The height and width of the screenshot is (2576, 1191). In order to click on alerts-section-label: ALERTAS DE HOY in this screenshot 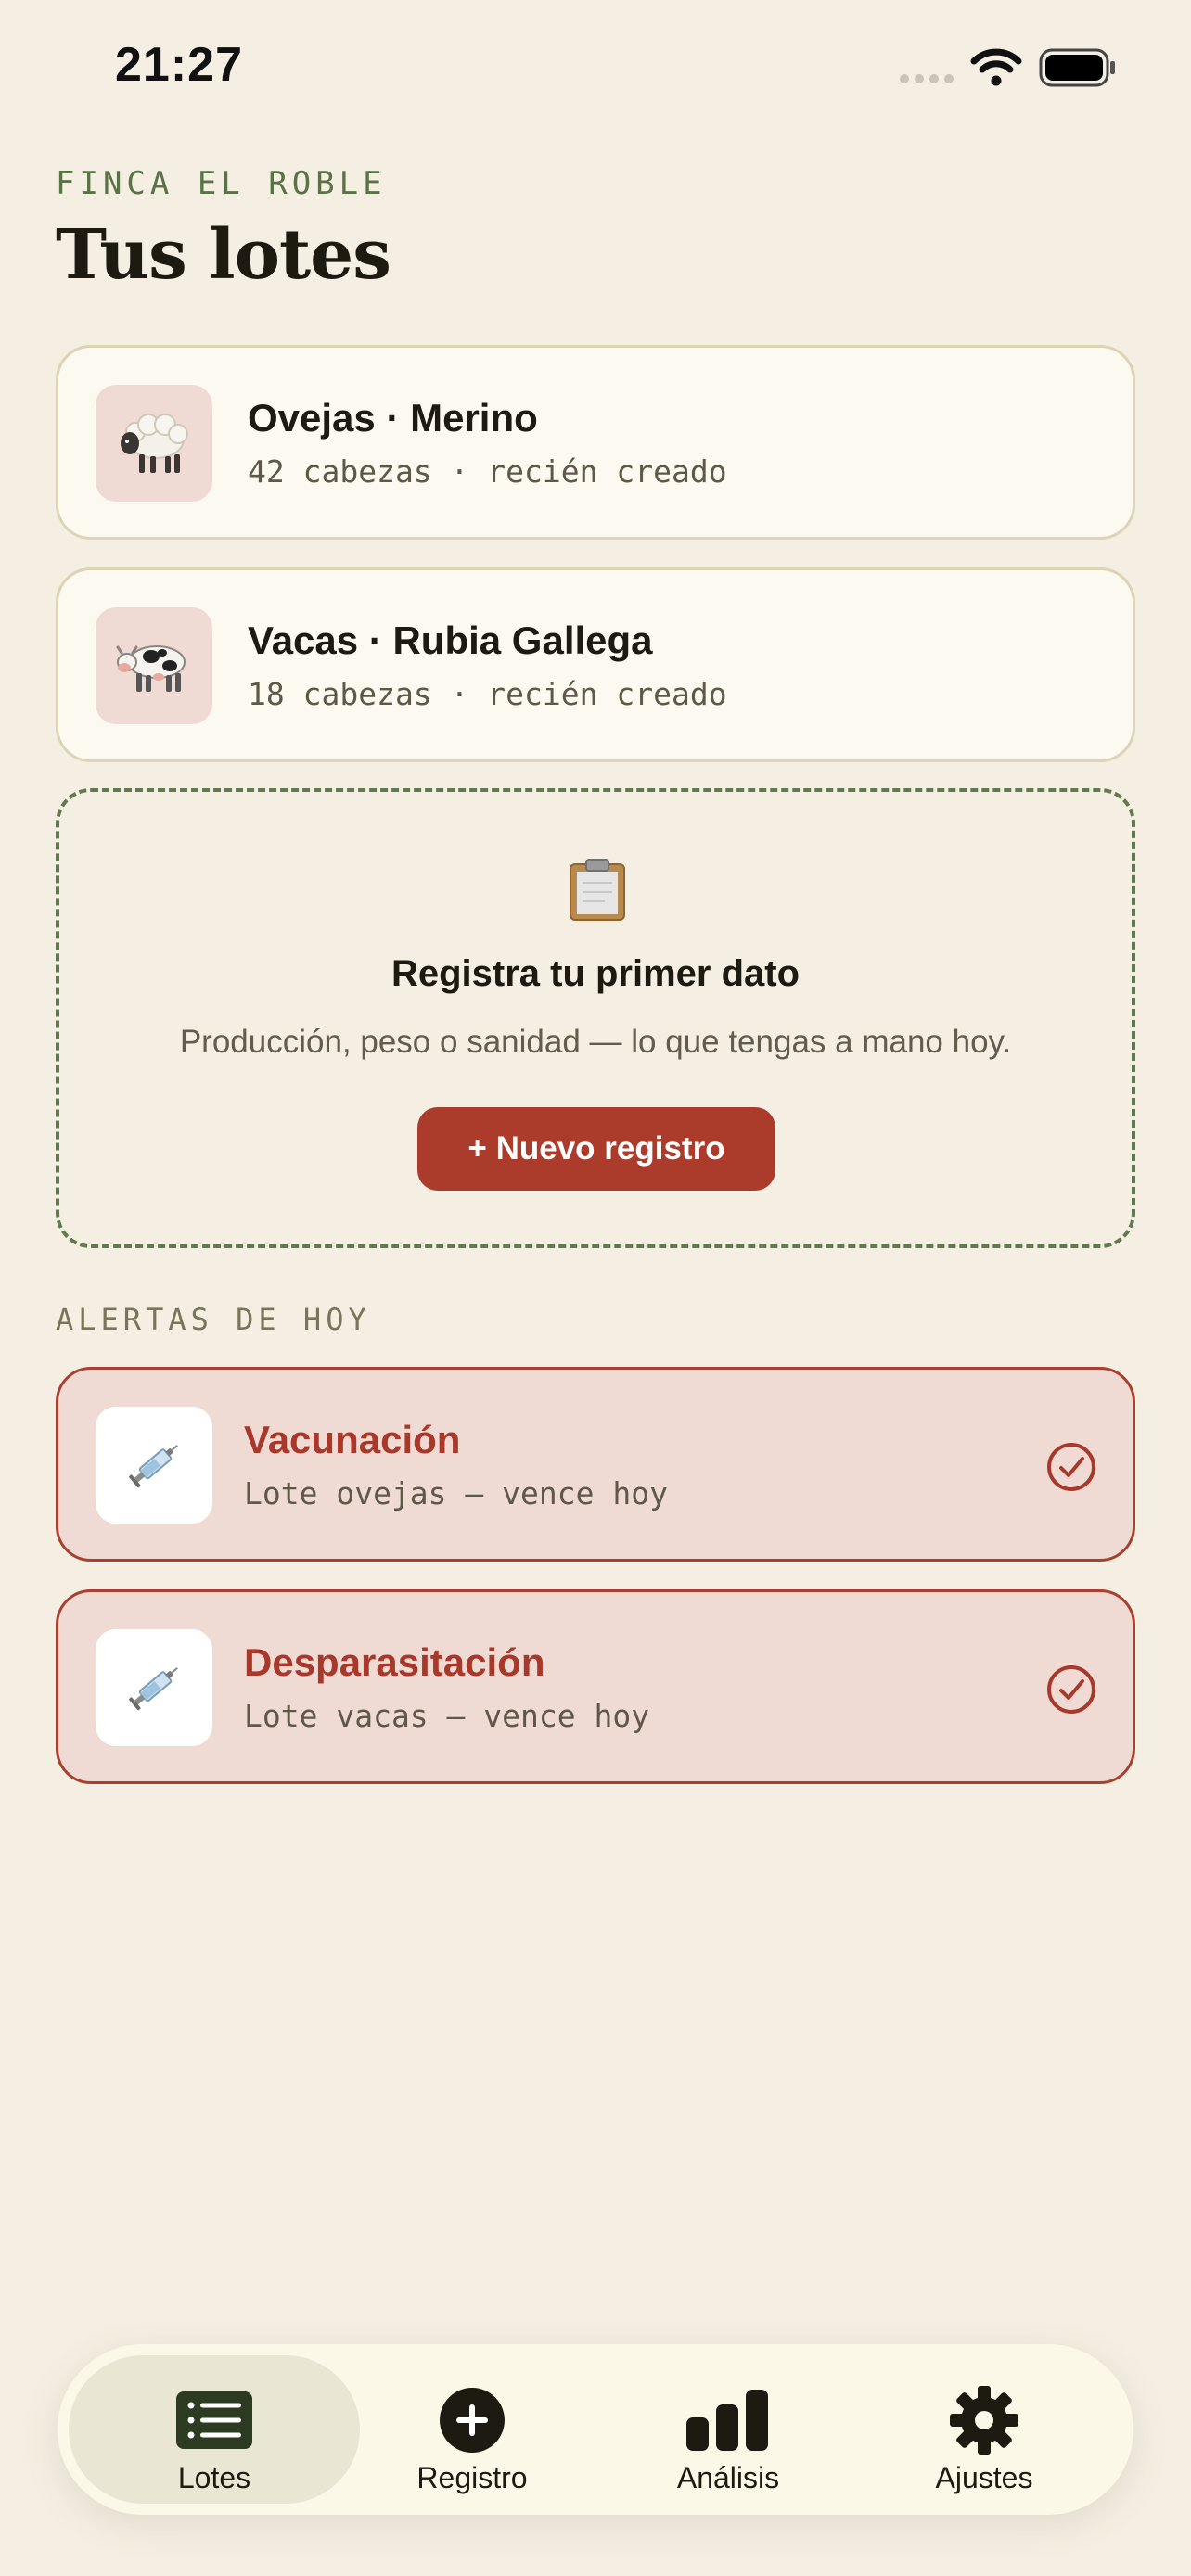, I will do `click(213, 1319)`.